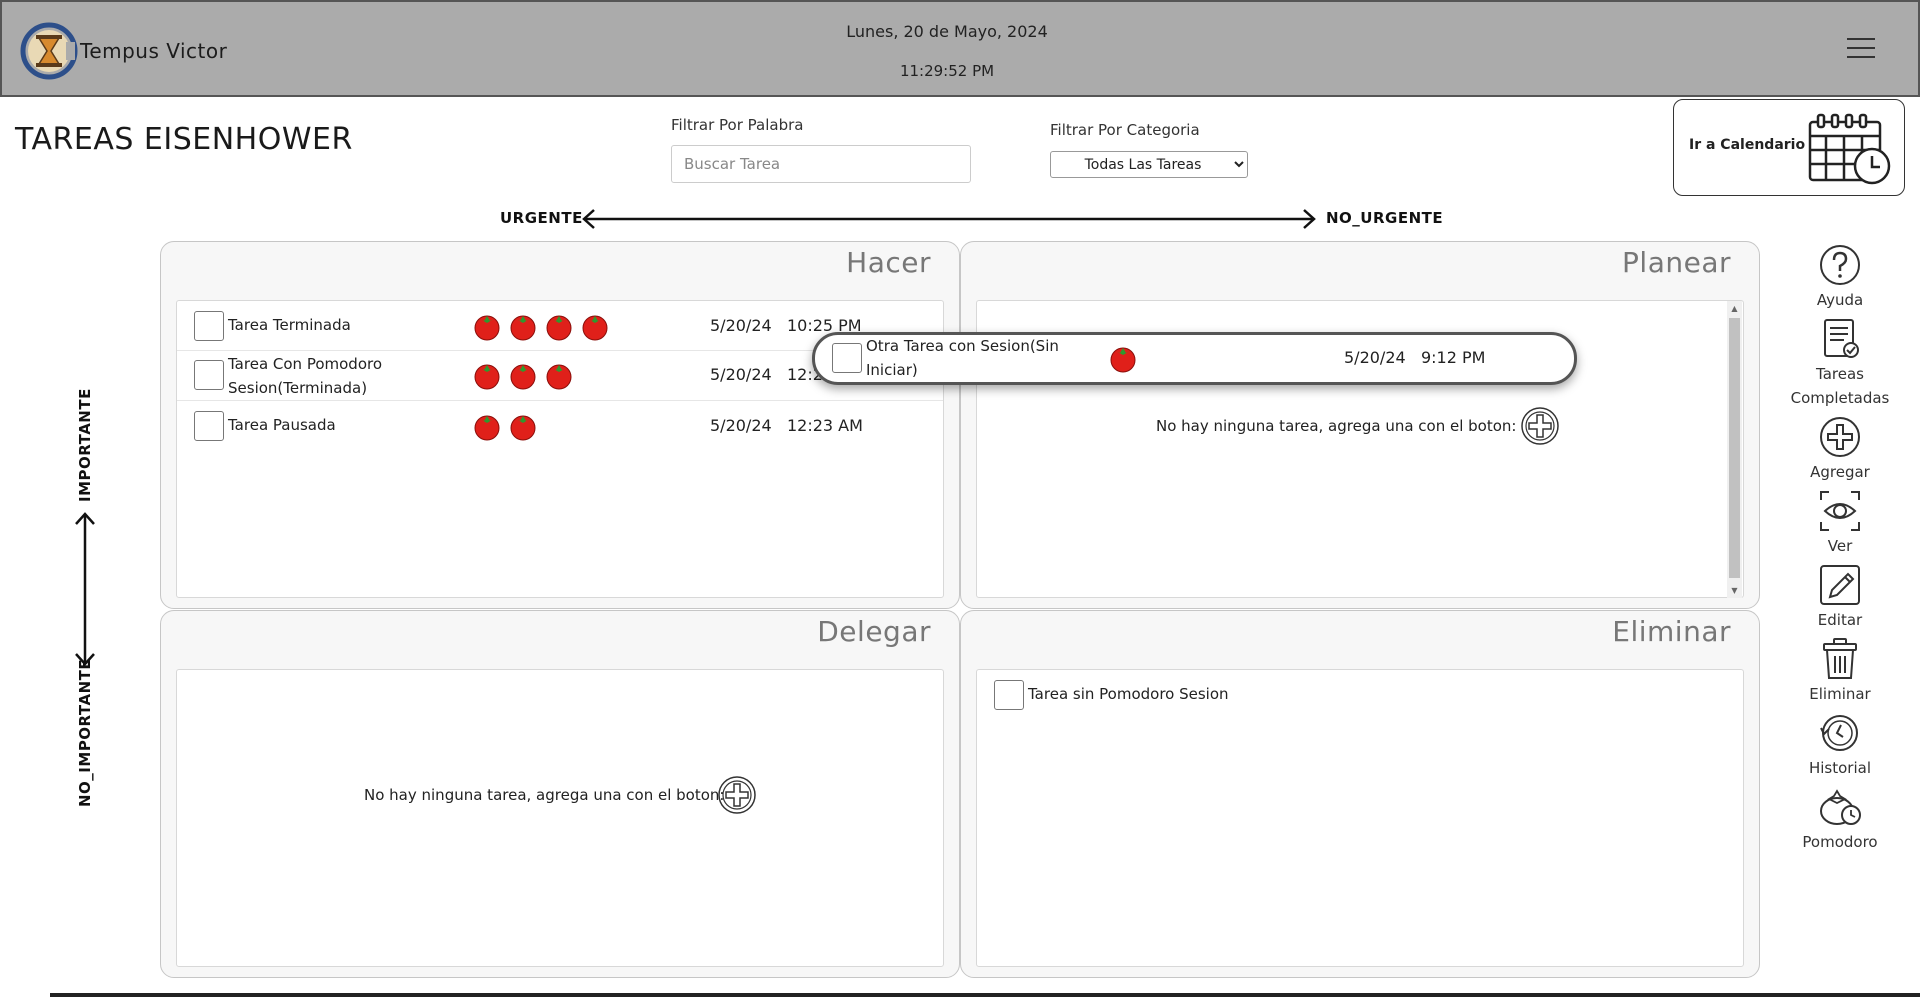 This screenshot has width=1920, height=997. Describe the element at coordinates (962, 358) in the screenshot. I see `task-name: Otra Tarea con Sesion(Sin Iniciar)` at that location.